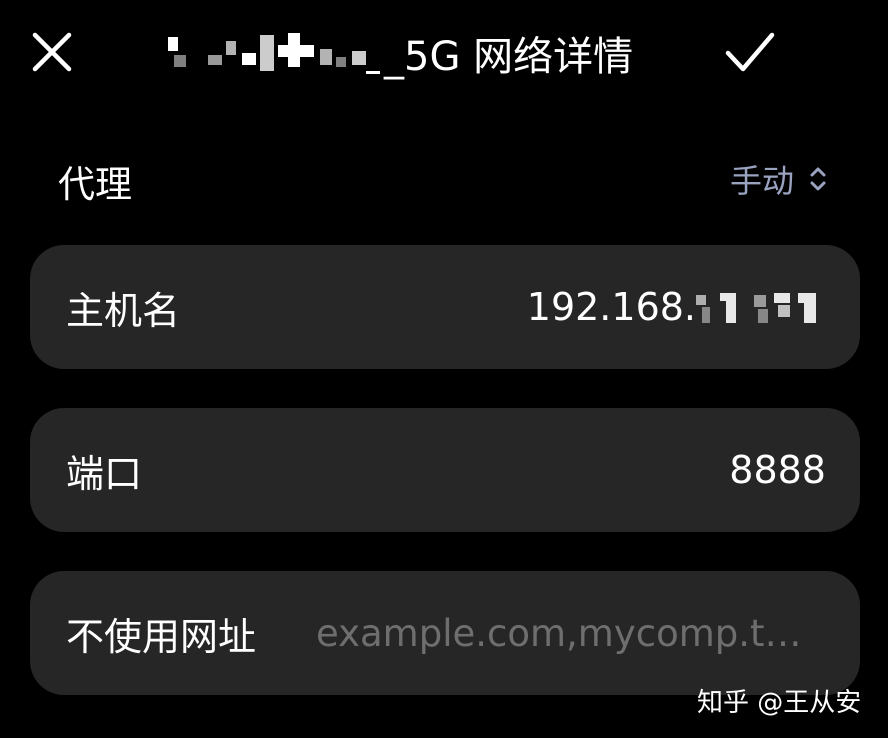 Image resolution: width=888 pixels, height=738 pixels. What do you see at coordinates (761, 181) in the screenshot?
I see `proxy-mode-value: 手动` at bounding box center [761, 181].